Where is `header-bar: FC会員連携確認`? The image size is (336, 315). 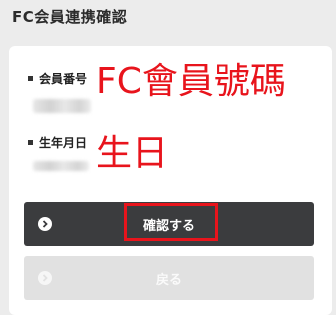 header-bar: FC会員連携確認 is located at coordinates (168, 17).